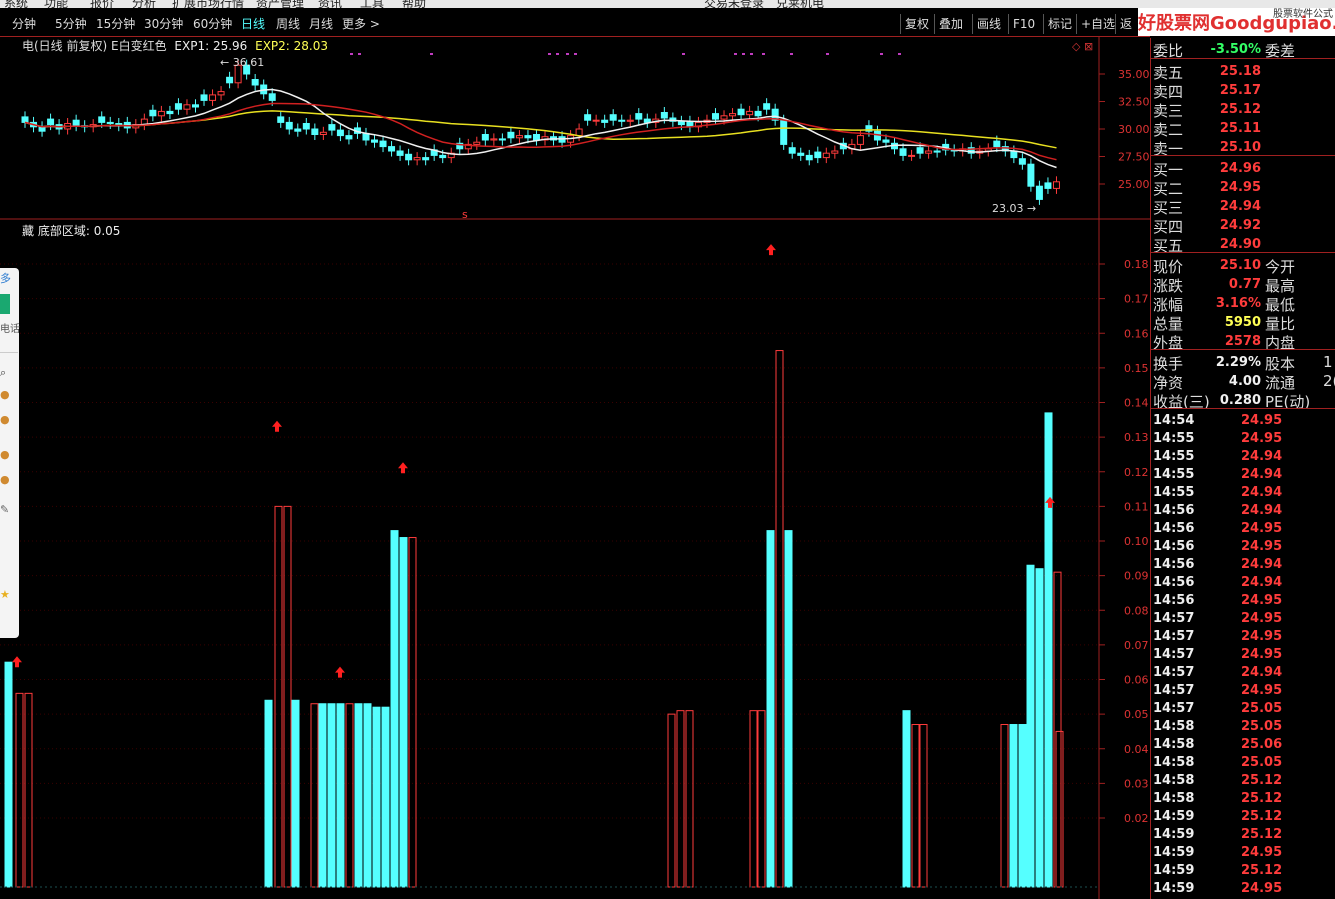 The width and height of the screenshot is (1335, 899). Describe the element at coordinates (372, 4) in the screenshot. I see `menu-item: 工具` at that location.